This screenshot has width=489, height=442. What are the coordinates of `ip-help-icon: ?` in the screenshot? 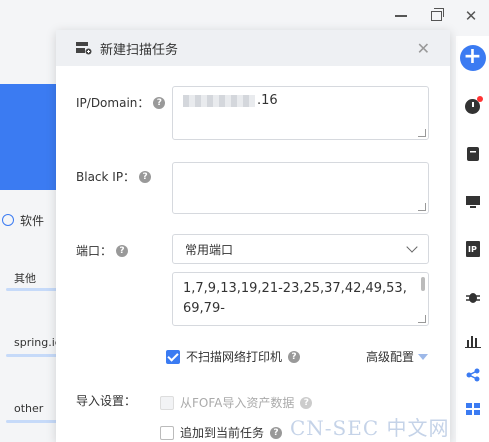 It's located at (159, 102).